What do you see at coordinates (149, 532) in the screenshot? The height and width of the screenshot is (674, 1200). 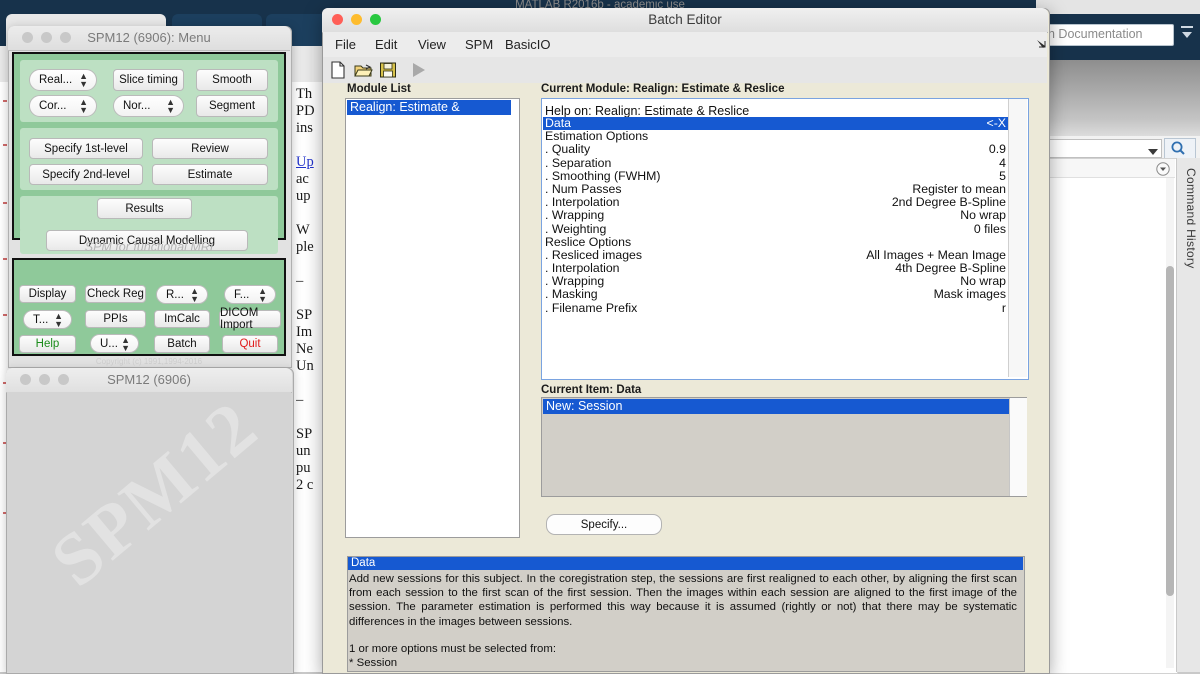 I see `spm-graphics-canvas: SPM12` at bounding box center [149, 532].